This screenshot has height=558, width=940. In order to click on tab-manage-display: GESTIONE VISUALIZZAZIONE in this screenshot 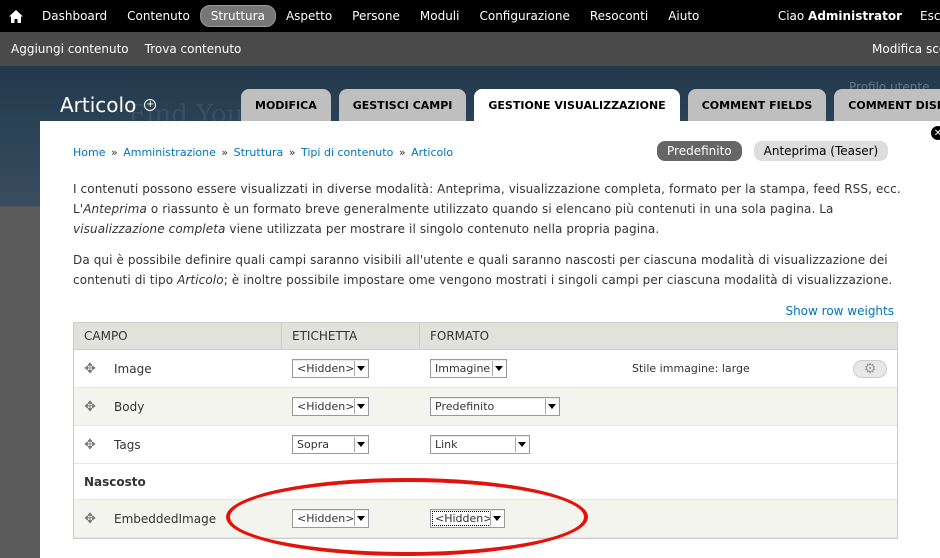, I will do `click(577, 105)`.